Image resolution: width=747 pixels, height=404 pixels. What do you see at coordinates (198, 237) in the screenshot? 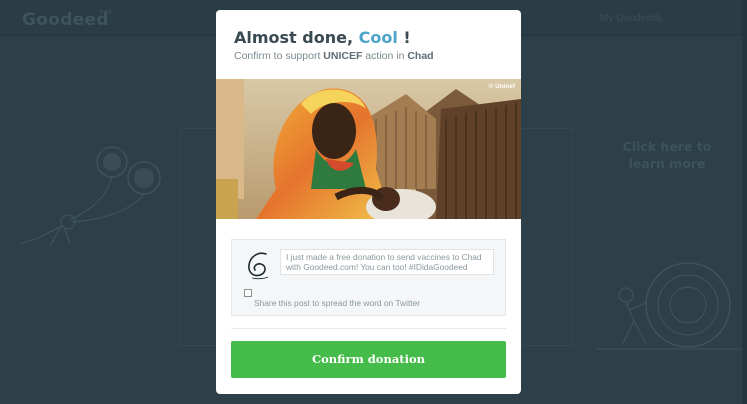
I see `background-card-left` at bounding box center [198, 237].